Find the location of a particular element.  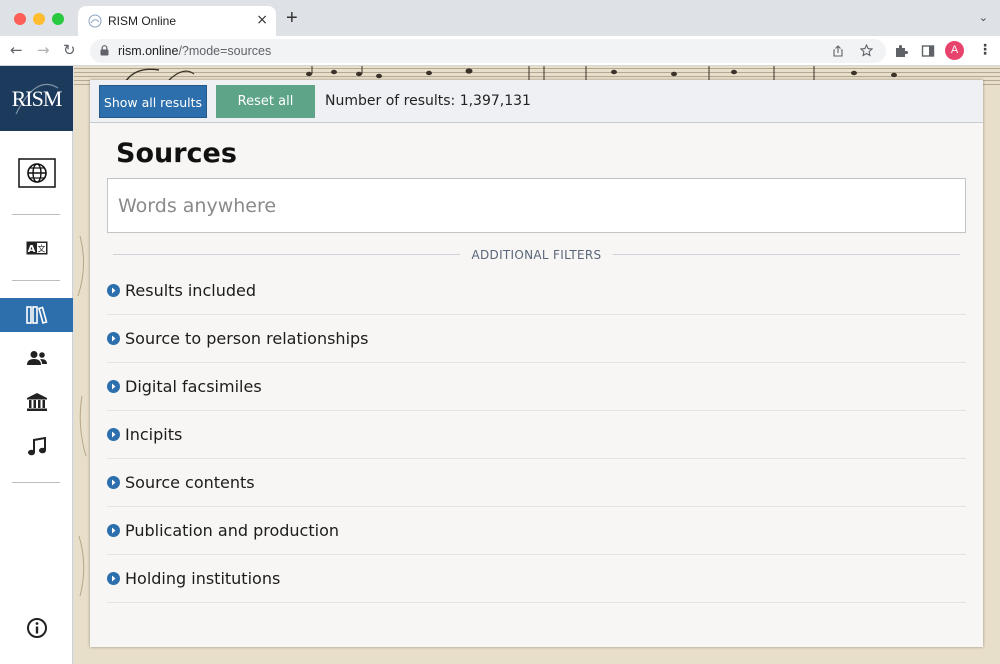

people-icon is located at coordinates (36, 358).